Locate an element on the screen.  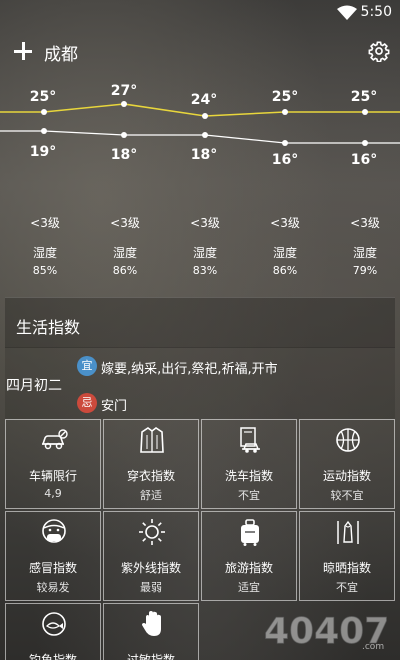
wind-day-1: <3级 is located at coordinates (45, 223).